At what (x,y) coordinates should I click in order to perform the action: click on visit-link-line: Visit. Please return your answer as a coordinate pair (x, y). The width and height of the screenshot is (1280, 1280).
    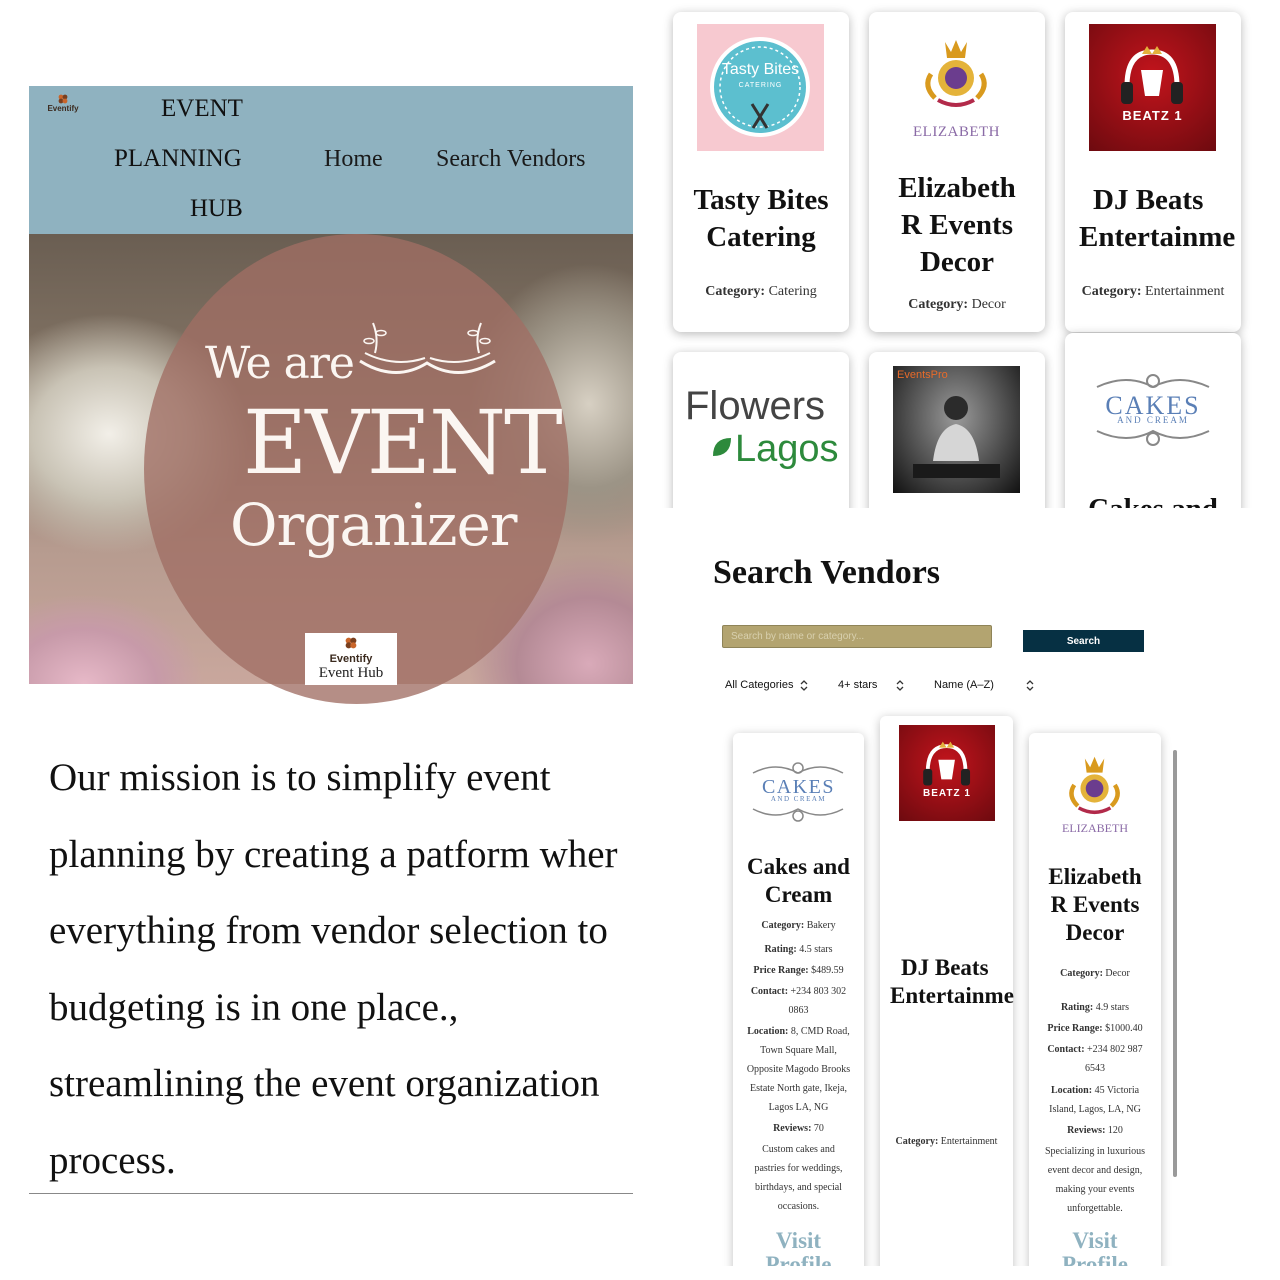
    Looking at the image, I should click on (798, 1240).